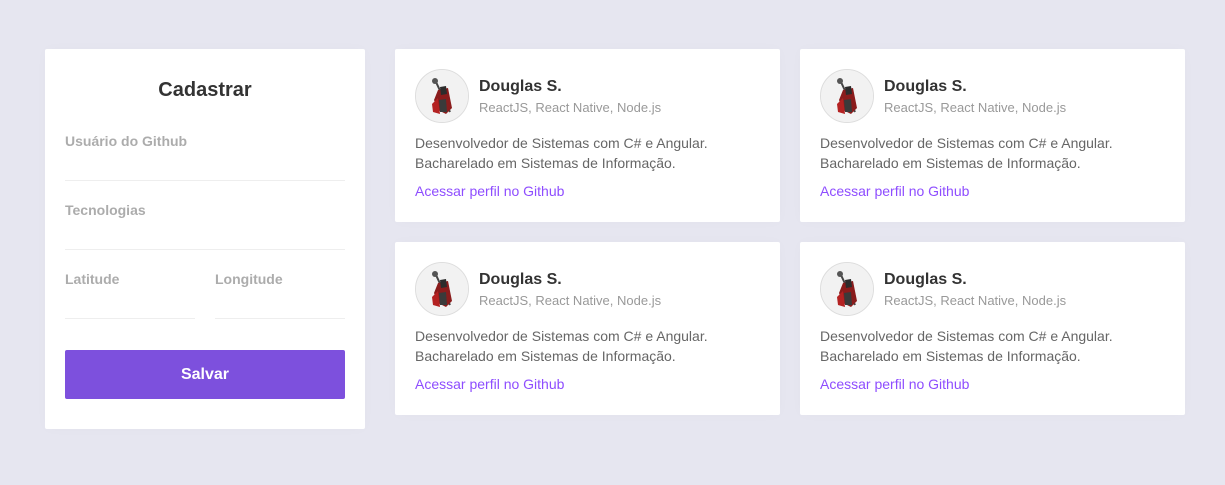 This screenshot has height=485, width=1225. I want to click on github-username-label: Usuário do Github, so click(126, 141).